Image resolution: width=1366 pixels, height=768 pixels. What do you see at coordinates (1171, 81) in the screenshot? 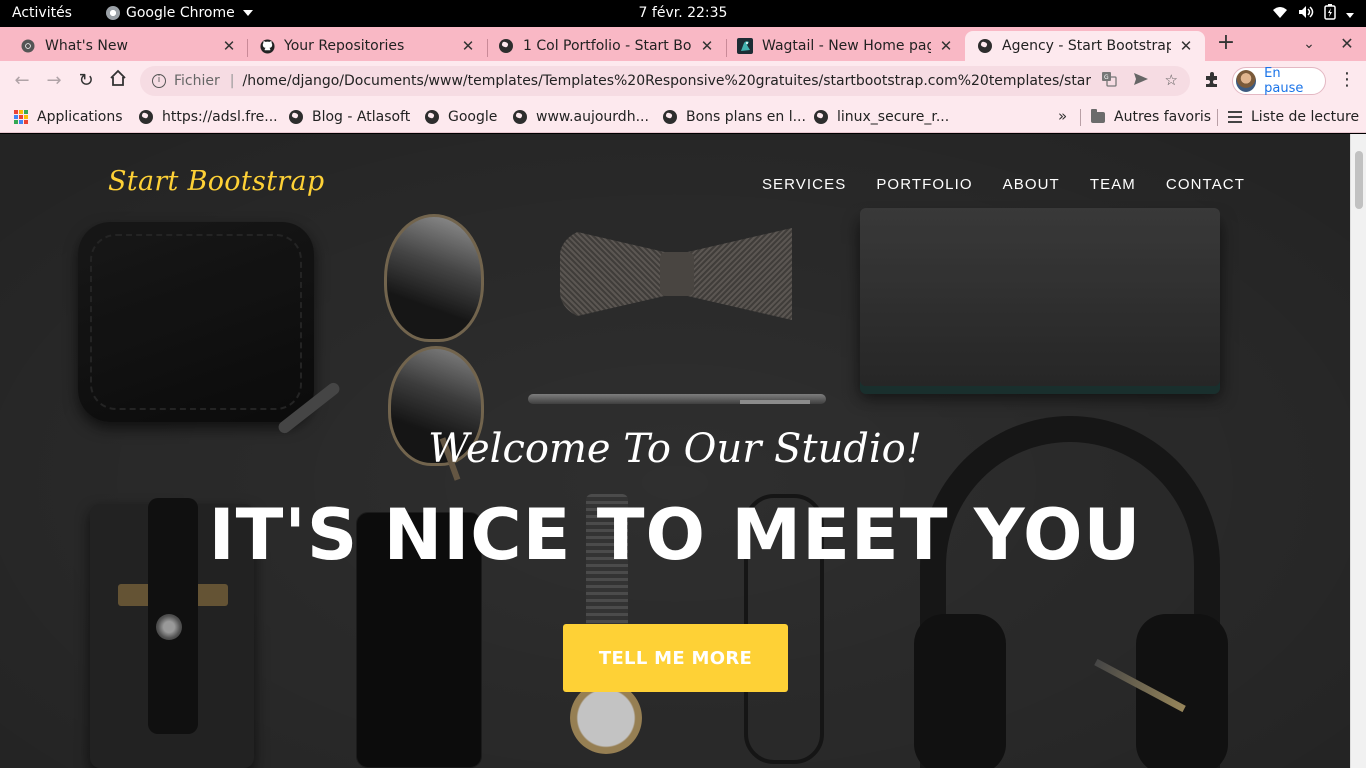
I see `bookmark-star-icon: ☆` at bounding box center [1171, 81].